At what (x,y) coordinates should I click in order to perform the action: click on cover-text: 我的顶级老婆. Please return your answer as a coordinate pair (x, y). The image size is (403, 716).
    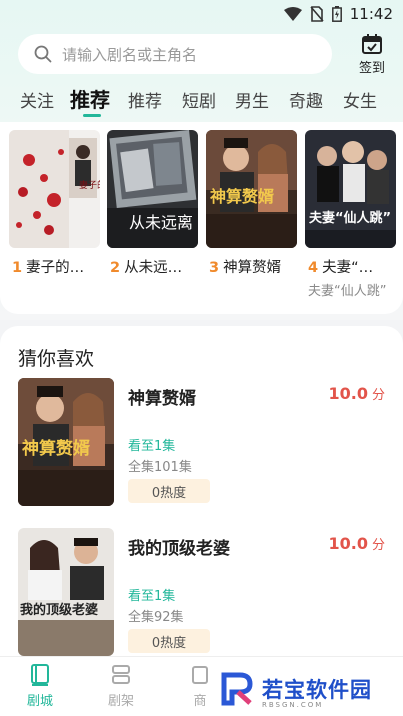
    Looking at the image, I should click on (59, 610).